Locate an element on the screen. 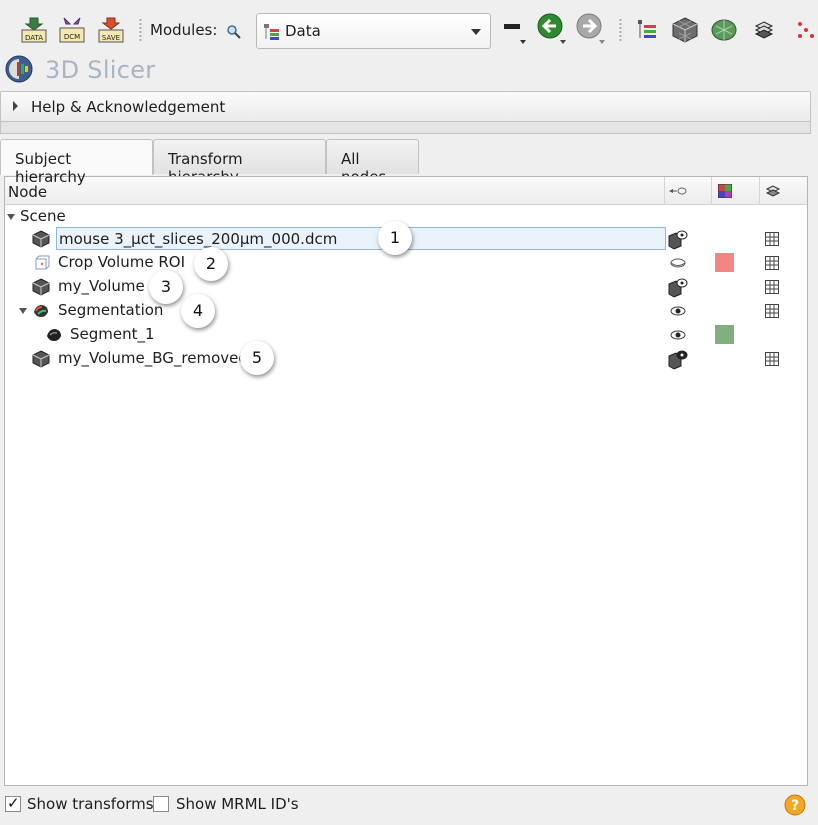  visibility-column-header is located at coordinates (688, 191).